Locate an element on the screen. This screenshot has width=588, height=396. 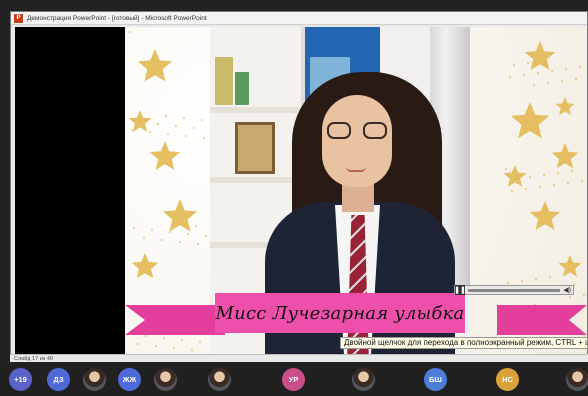
participant-strip: +19 ДЗ ЖЖ УР БШ НС is located at coordinates (294, 379).